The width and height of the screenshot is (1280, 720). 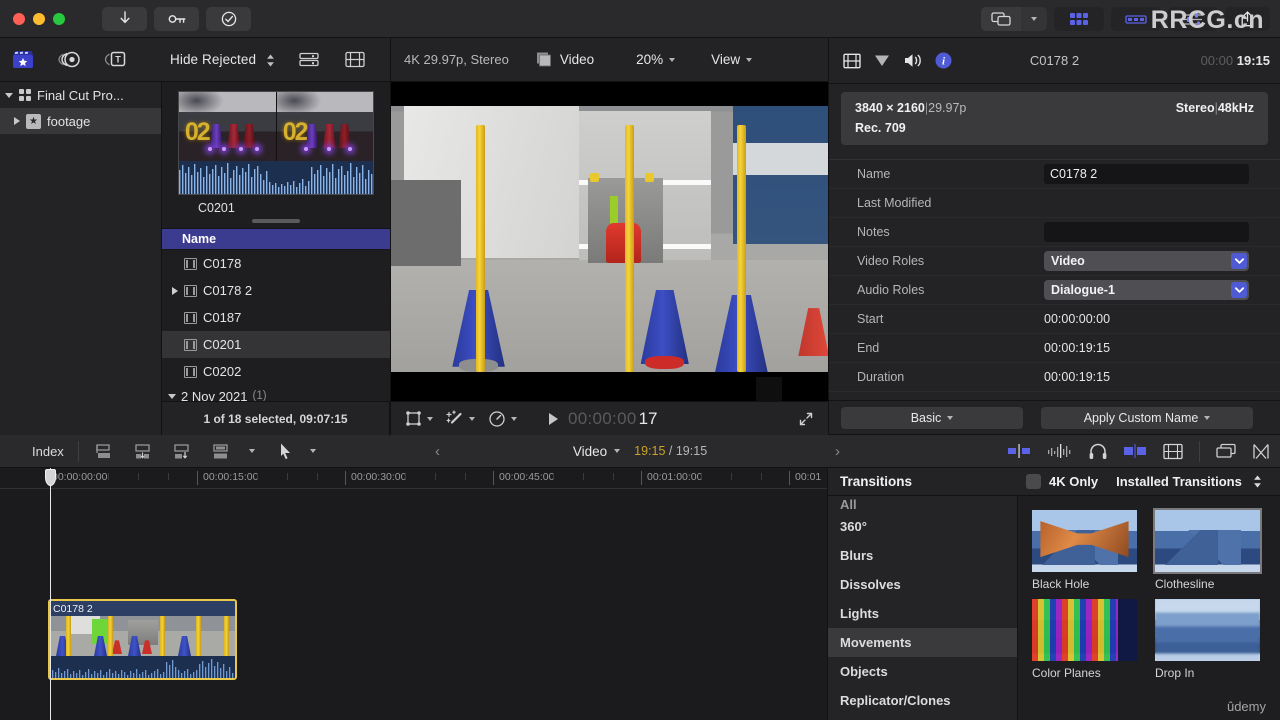 What do you see at coordinates (430, 418) in the screenshot?
I see `transform-menu-chevron` at bounding box center [430, 418].